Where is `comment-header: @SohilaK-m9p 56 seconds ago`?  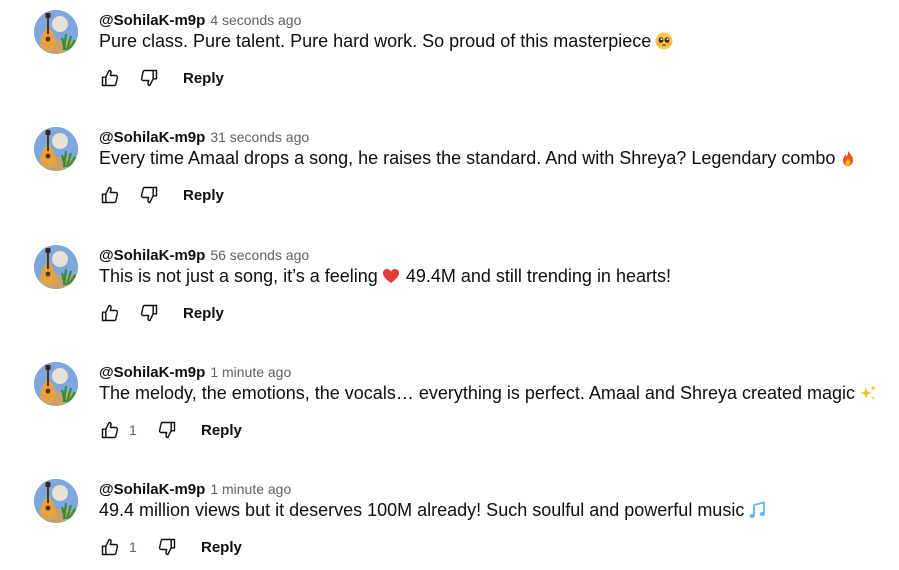 comment-header: @SohilaK-m9p 56 seconds ago is located at coordinates (204, 255).